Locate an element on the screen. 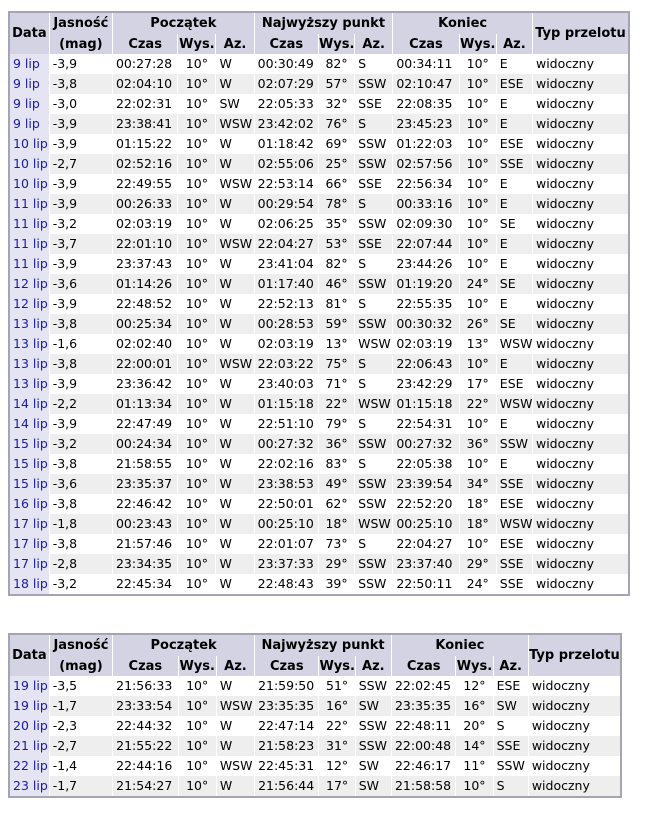 This screenshot has width=654, height=839. date-cell: 11 lip is located at coordinates (29, 244).